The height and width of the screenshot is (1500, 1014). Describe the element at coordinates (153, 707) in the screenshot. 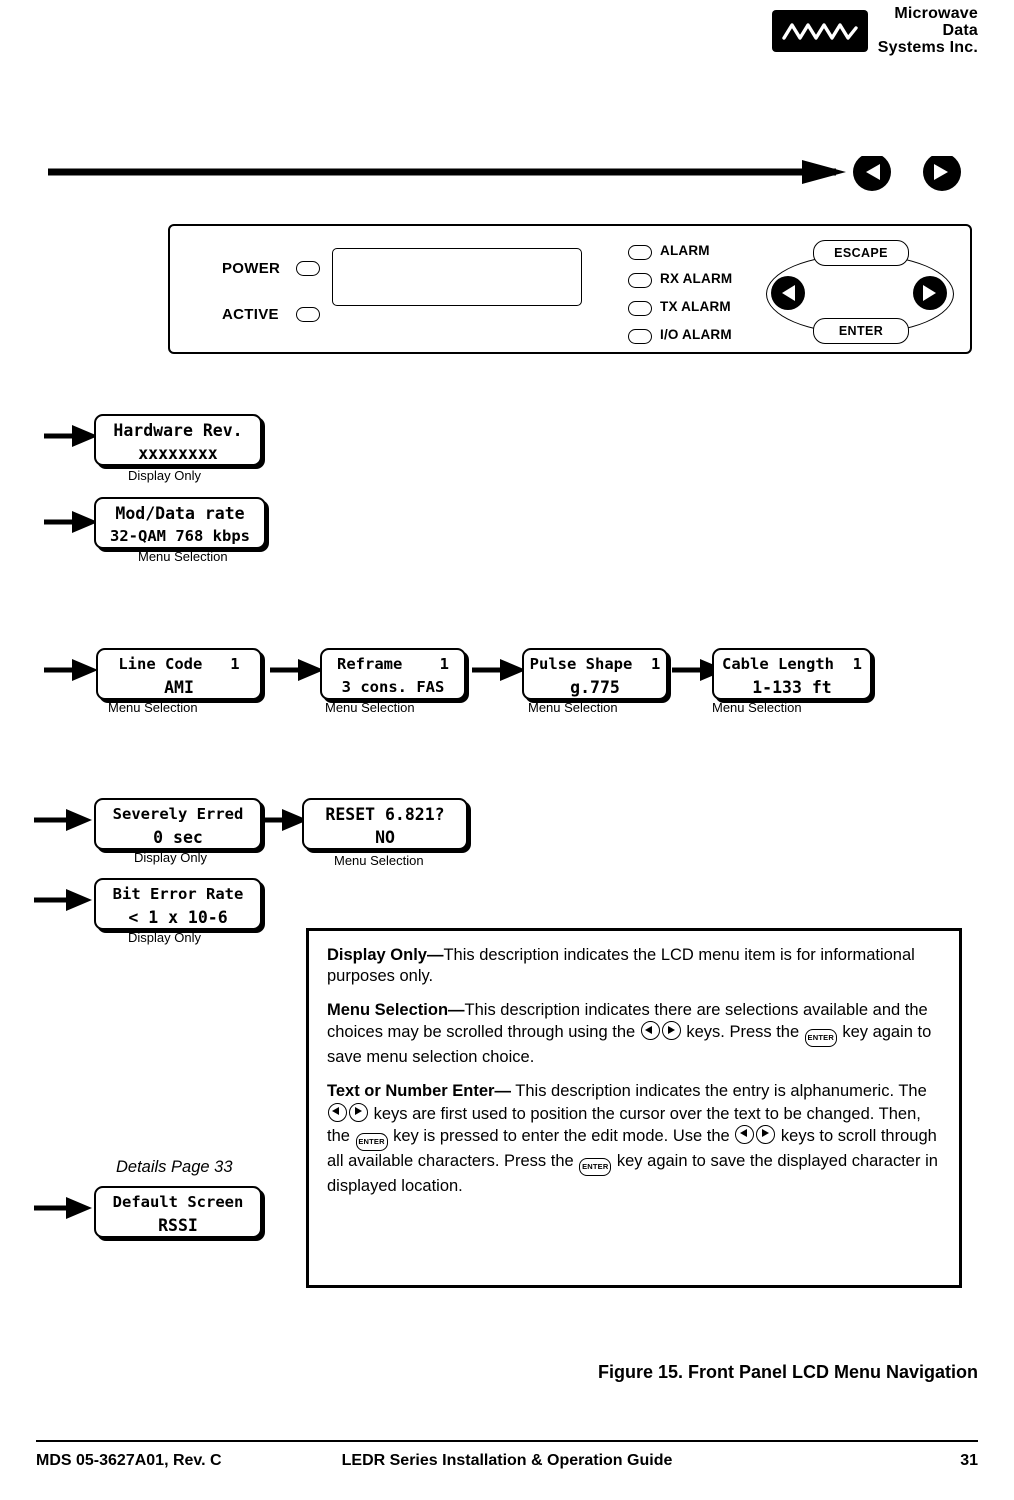

I see `caption-line-code: Menu Selection` at that location.